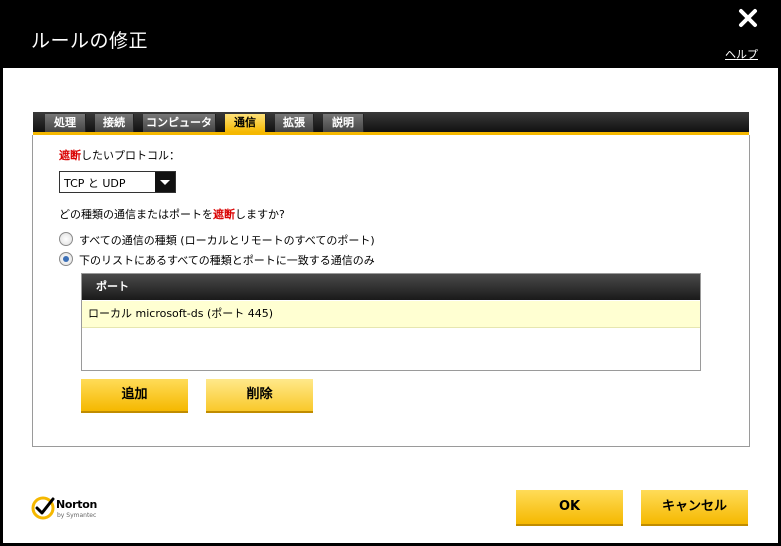 The width and height of the screenshot is (781, 546). Describe the element at coordinates (694, 508) in the screenshot. I see `cancel-button: キャンセル` at that location.